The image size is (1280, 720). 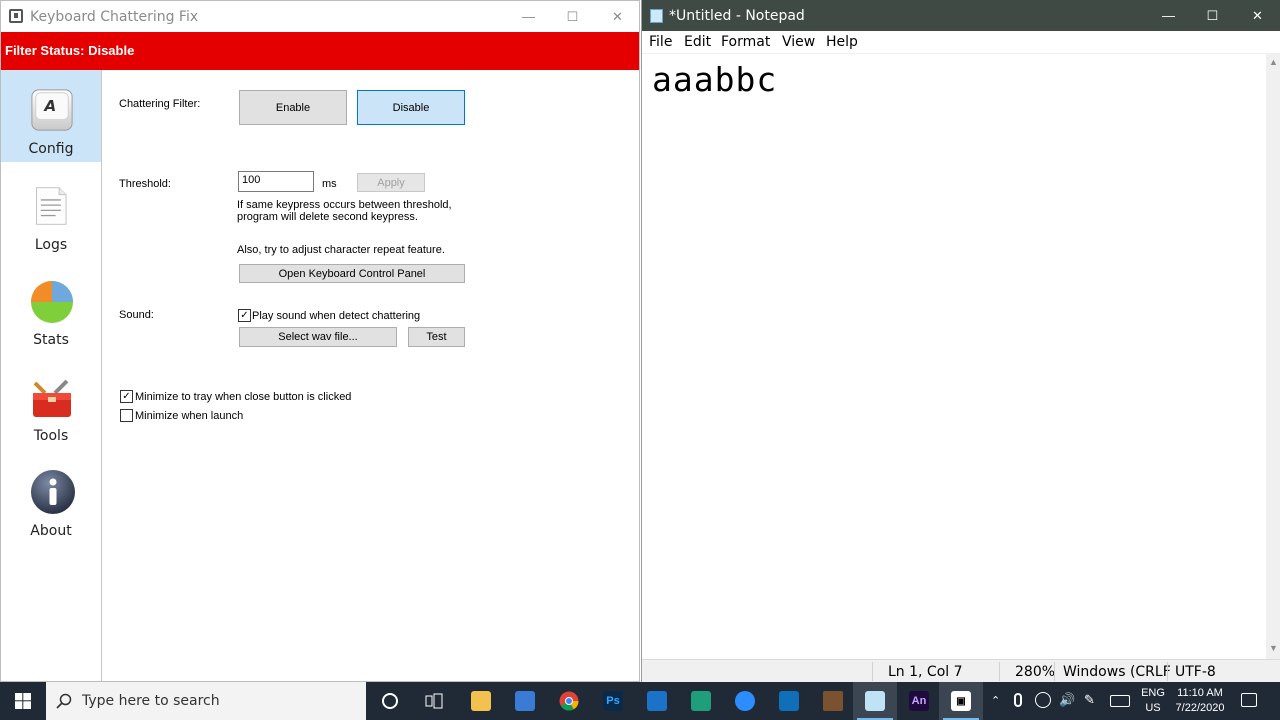 What do you see at coordinates (293, 107) in the screenshot?
I see `enable-button: Enable` at bounding box center [293, 107].